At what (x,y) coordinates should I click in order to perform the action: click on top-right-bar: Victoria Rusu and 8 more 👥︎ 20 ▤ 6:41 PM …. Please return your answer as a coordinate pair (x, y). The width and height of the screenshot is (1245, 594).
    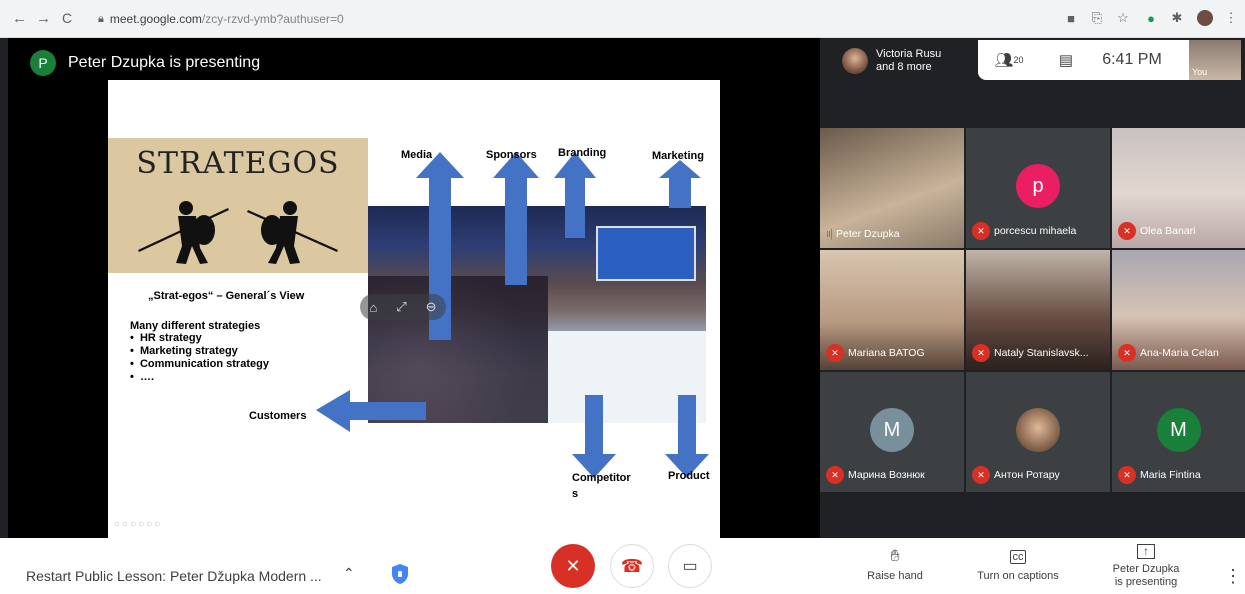
    Looking at the image, I should click on (1032, 82).